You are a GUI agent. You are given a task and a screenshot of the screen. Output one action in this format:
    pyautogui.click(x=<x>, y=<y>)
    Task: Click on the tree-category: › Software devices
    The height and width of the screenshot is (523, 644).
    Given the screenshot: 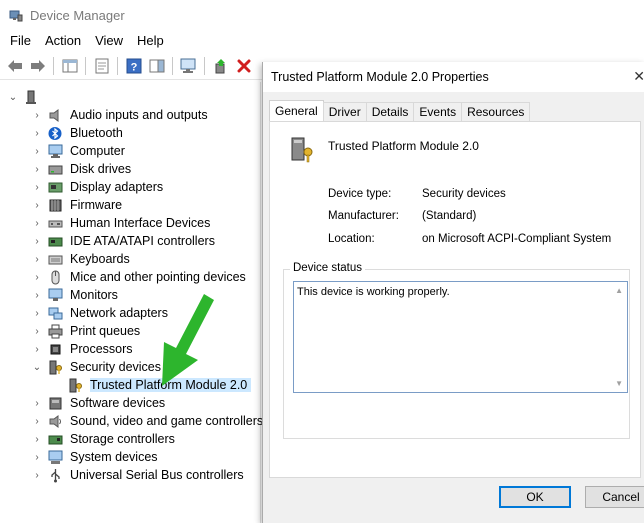 What is the action you would take?
    pyautogui.click(x=98, y=403)
    